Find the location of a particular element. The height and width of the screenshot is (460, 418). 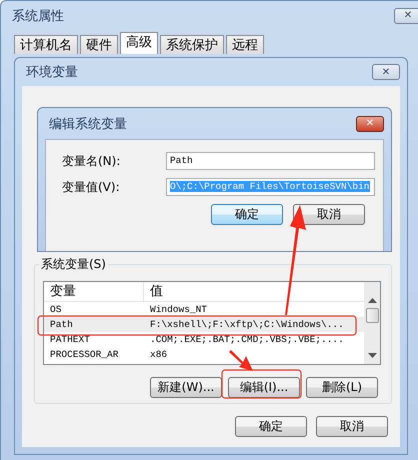

variable-name: Path is located at coordinates (61, 325).